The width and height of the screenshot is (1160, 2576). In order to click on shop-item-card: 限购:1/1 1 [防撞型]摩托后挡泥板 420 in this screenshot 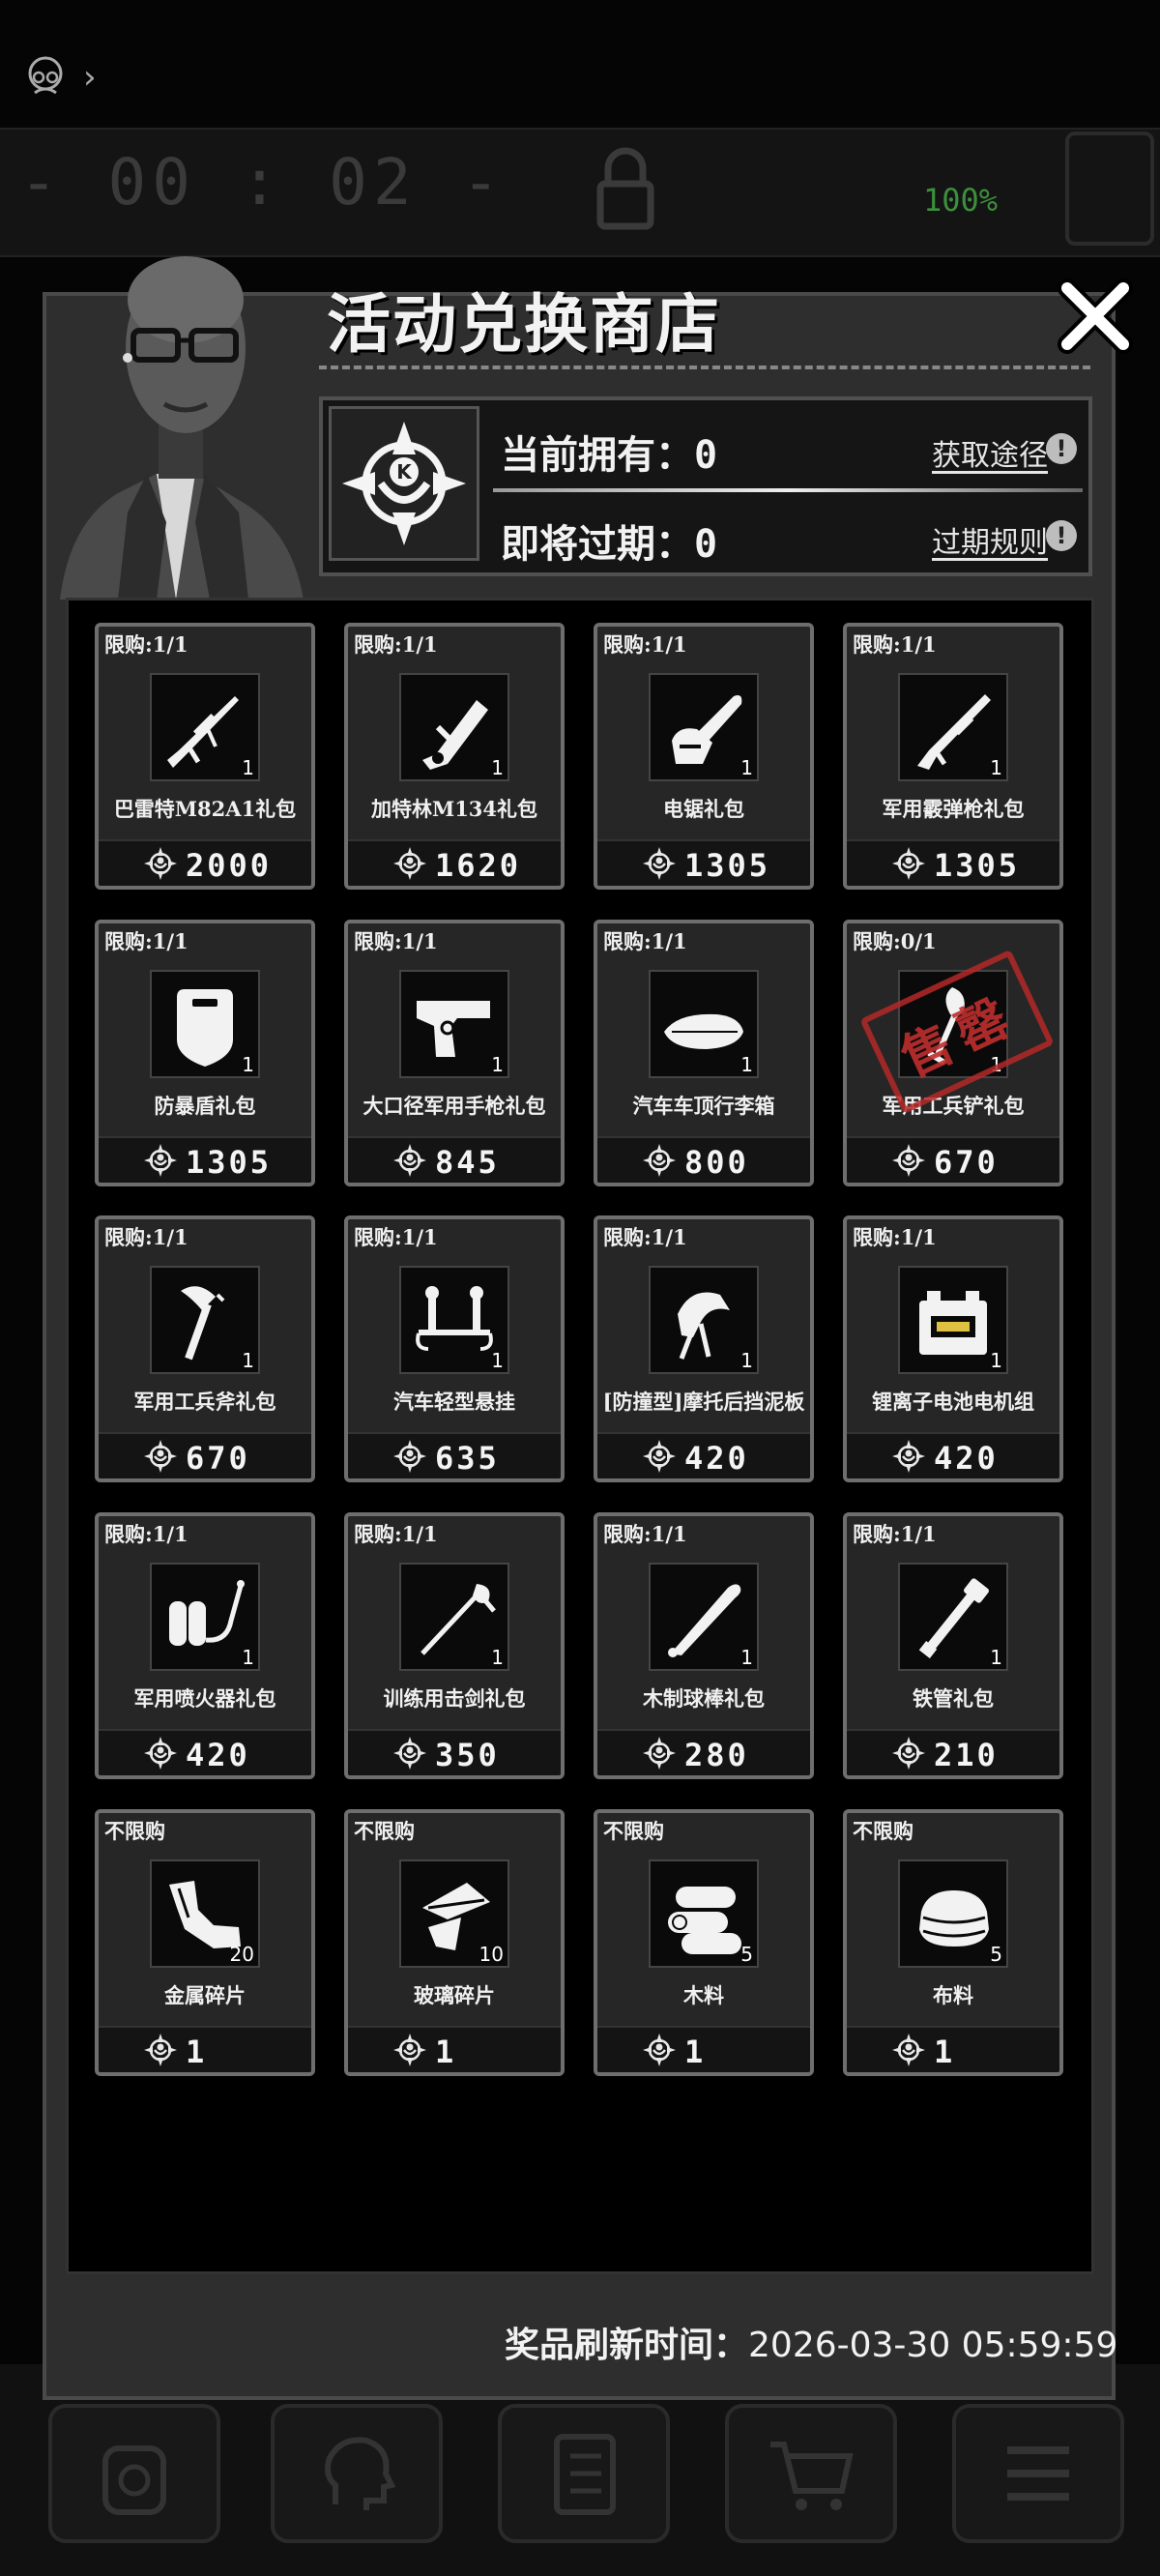, I will do `click(704, 1348)`.